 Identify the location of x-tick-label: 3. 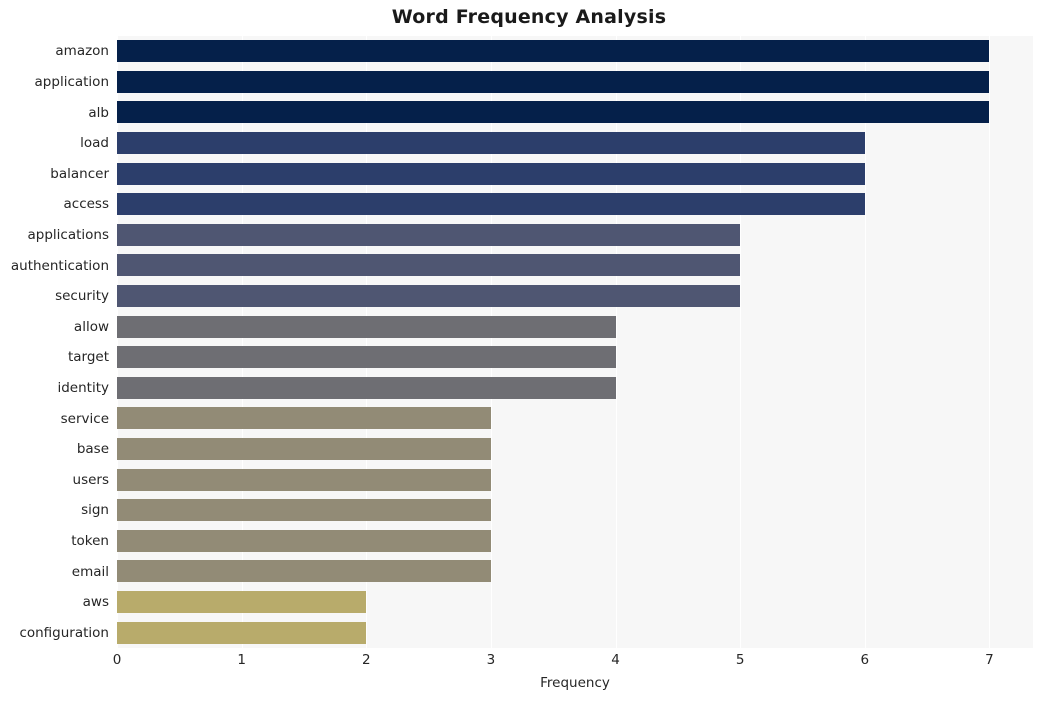
(491, 660).